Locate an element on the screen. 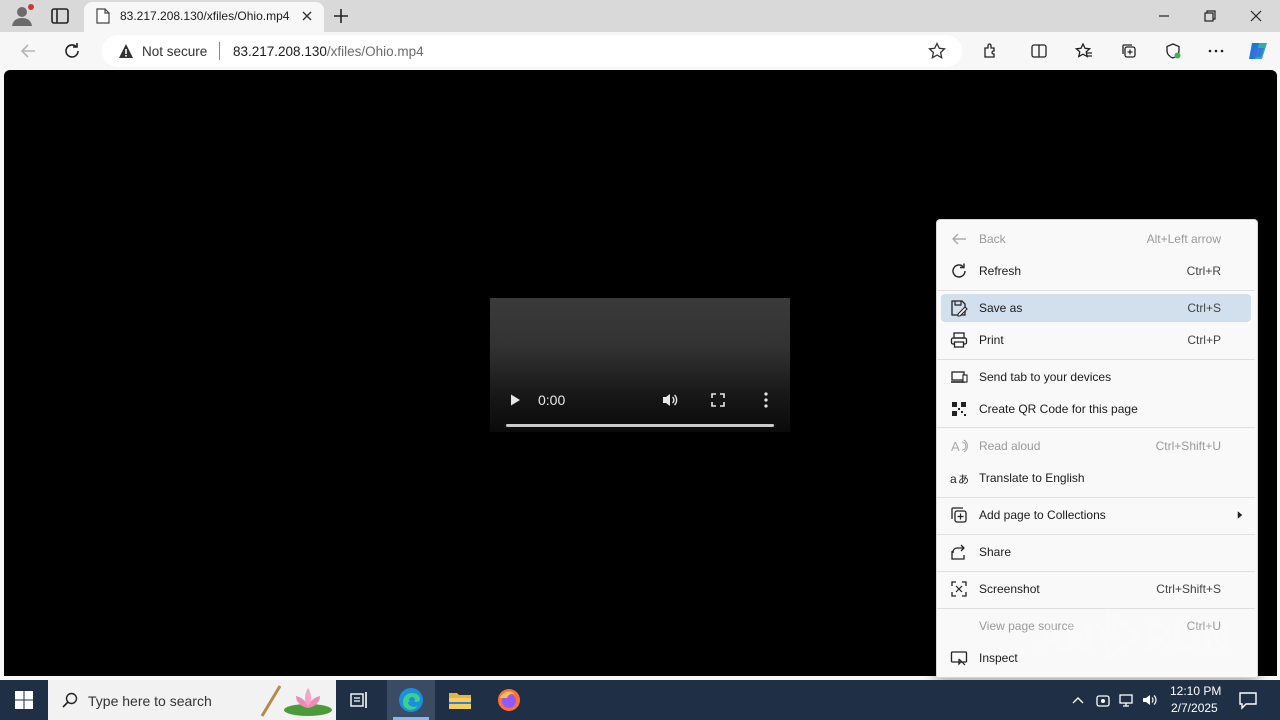  menu-item-print: Print Ctrl+P is located at coordinates (1096, 340).